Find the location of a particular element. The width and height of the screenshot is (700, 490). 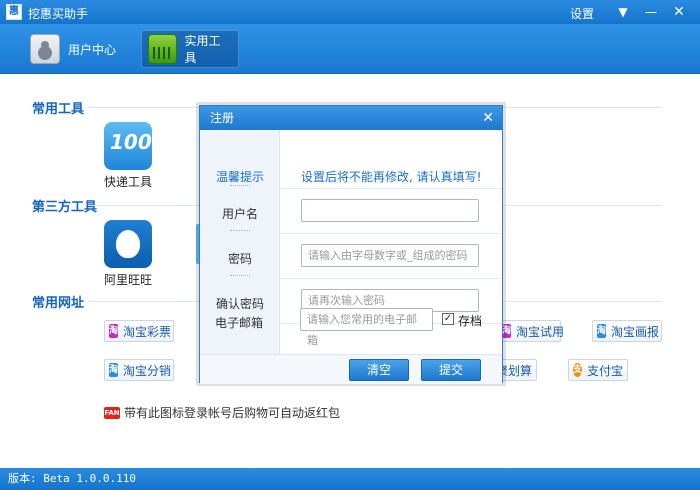

site-link-taobao-shiyong: 淘 淘宝试用 is located at coordinates (531, 331).